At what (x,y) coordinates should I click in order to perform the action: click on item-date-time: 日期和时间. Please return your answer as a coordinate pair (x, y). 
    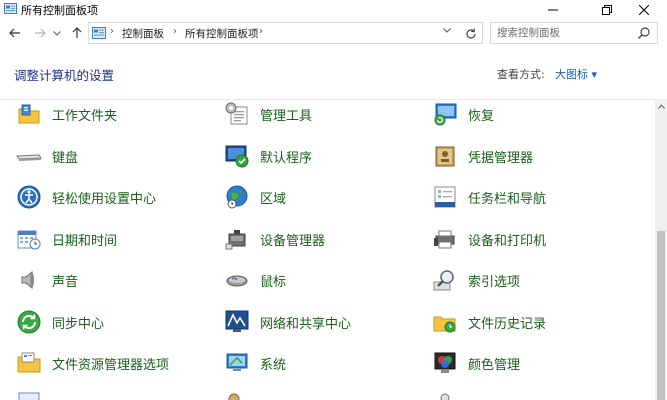
    Looking at the image, I should click on (66, 239).